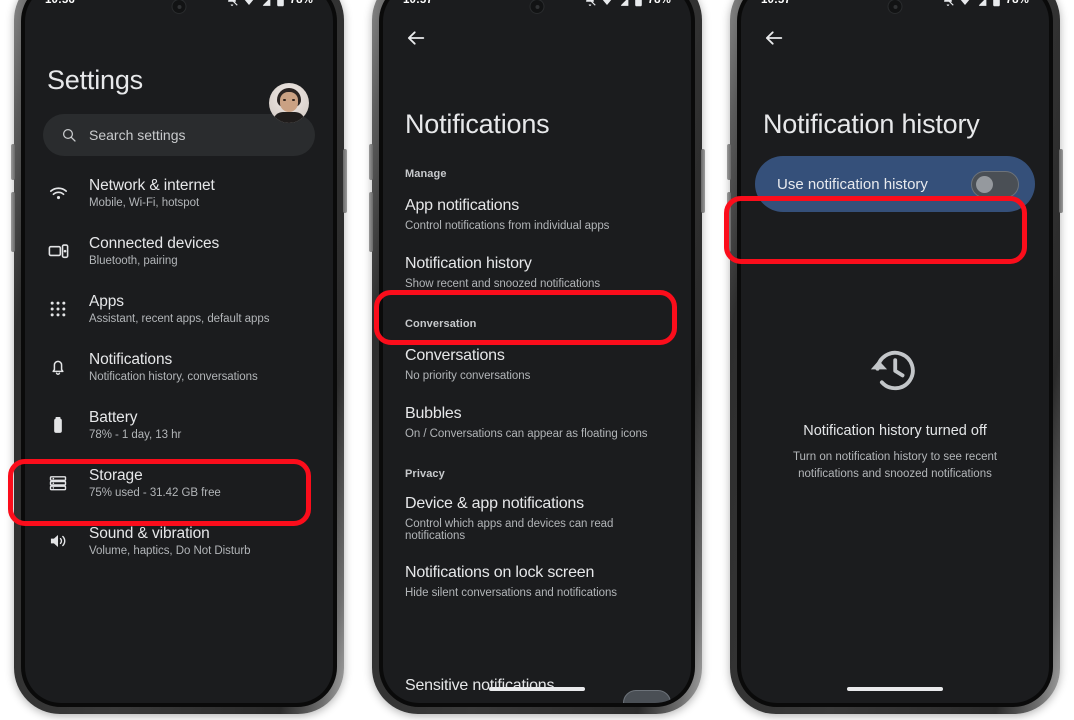  I want to click on back-arrow-icon, so click(774, 38).